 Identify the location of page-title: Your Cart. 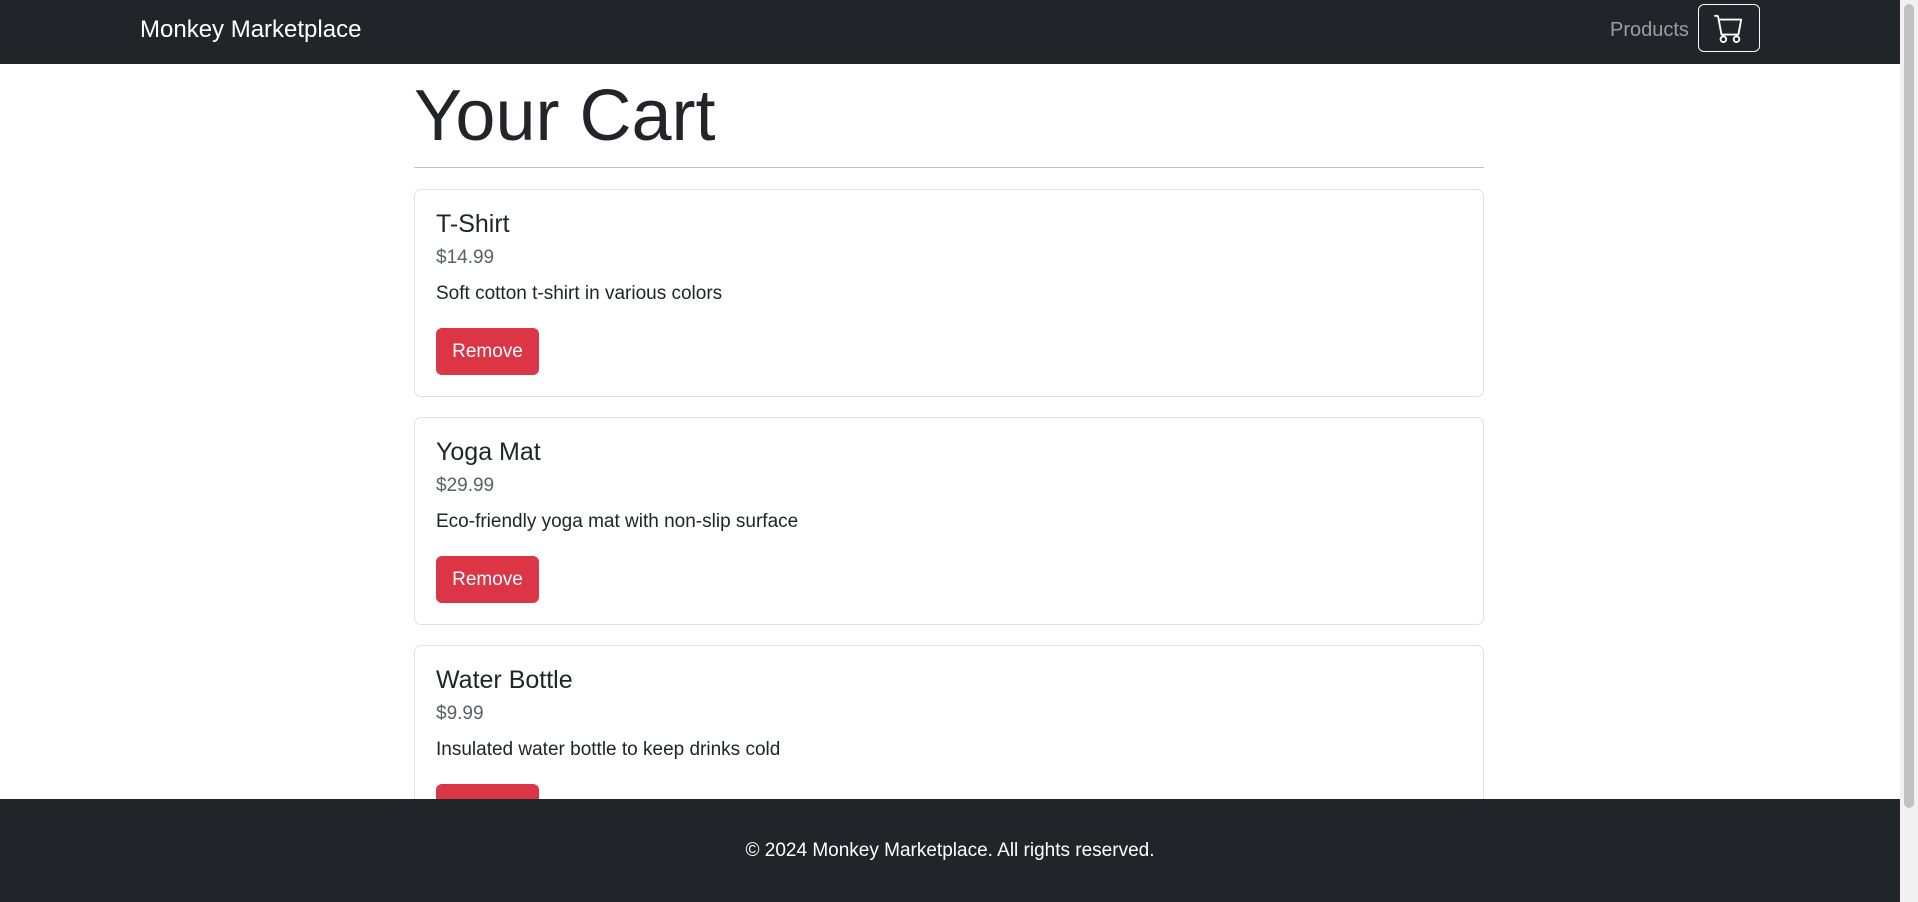
(565, 116).